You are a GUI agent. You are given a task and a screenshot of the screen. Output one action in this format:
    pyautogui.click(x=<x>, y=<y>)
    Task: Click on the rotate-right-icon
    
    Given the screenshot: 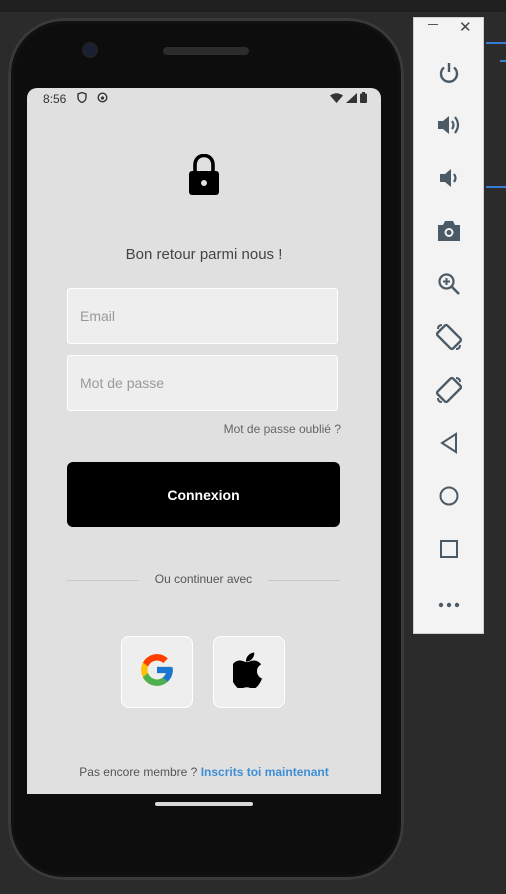 What is the action you would take?
    pyautogui.click(x=449, y=392)
    